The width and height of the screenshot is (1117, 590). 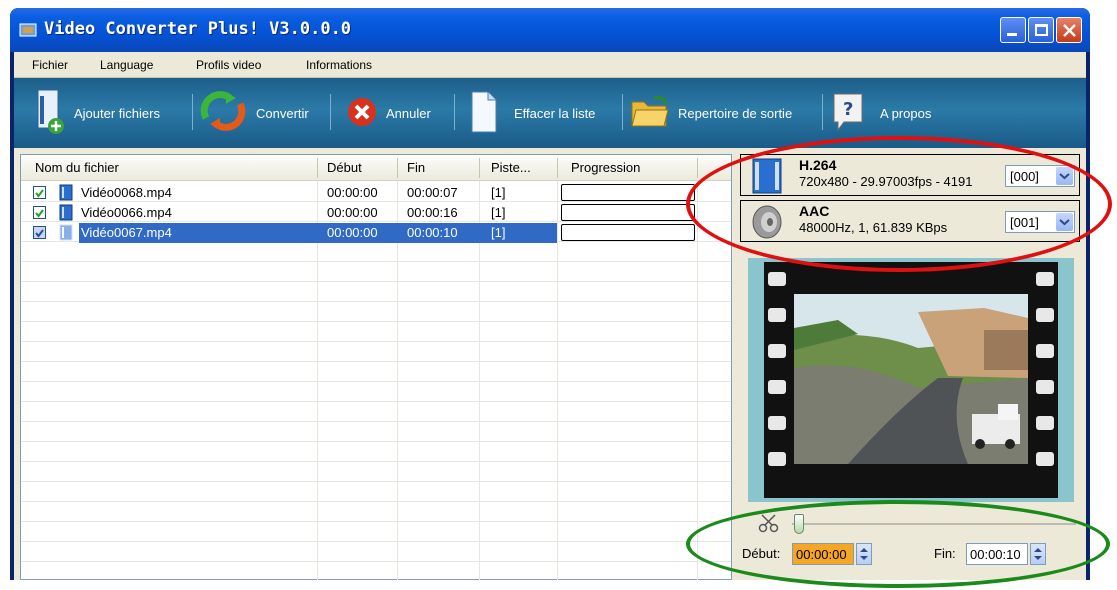 I want to click on table-row: Vidéo0068.mp4 00:00:00 00:00:07 [1], so click(x=376, y=193).